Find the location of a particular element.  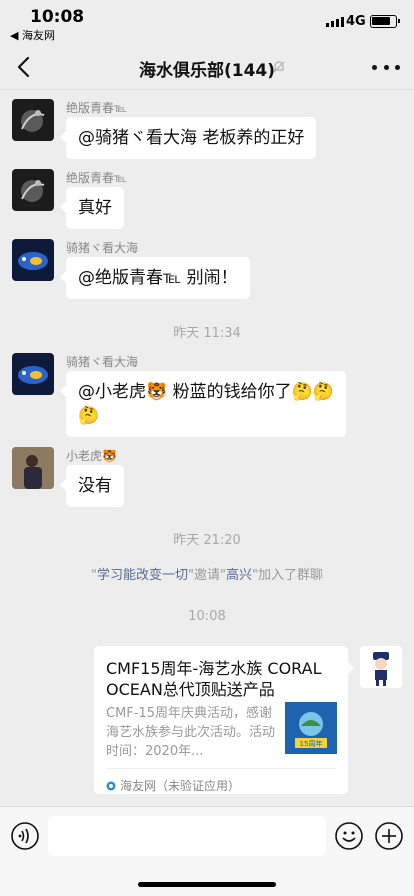

inviter-link: 学习能改变一切 is located at coordinates (142, 575).